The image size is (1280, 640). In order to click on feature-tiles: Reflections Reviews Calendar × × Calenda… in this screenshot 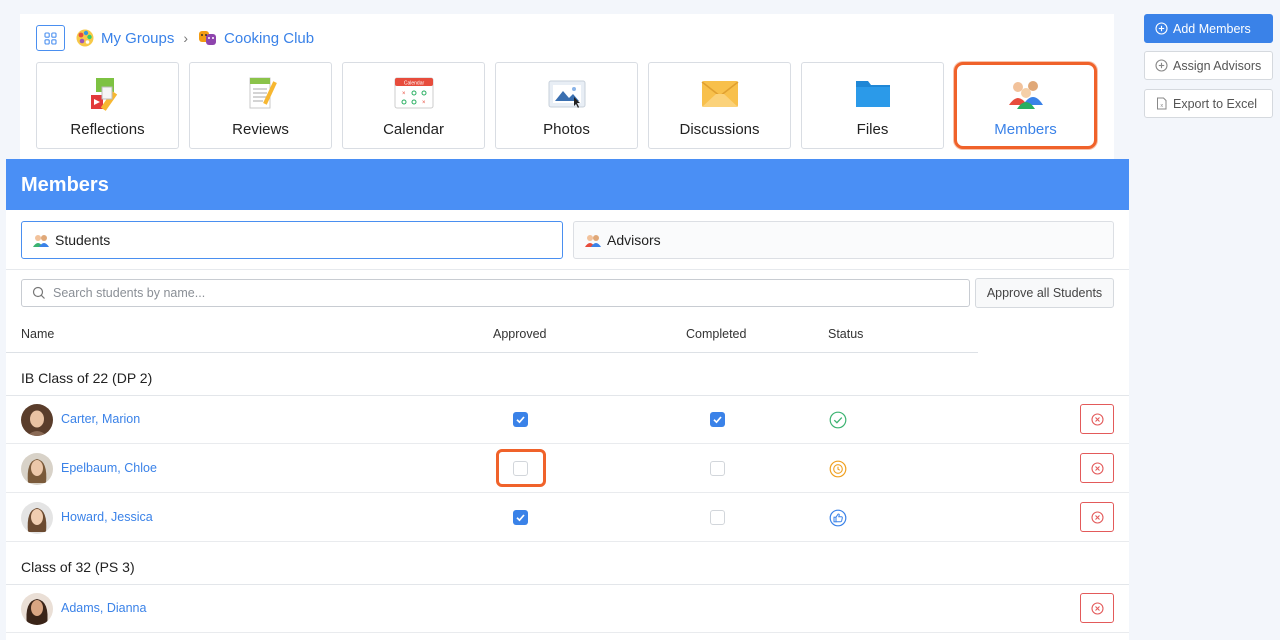, I will do `click(571, 105)`.